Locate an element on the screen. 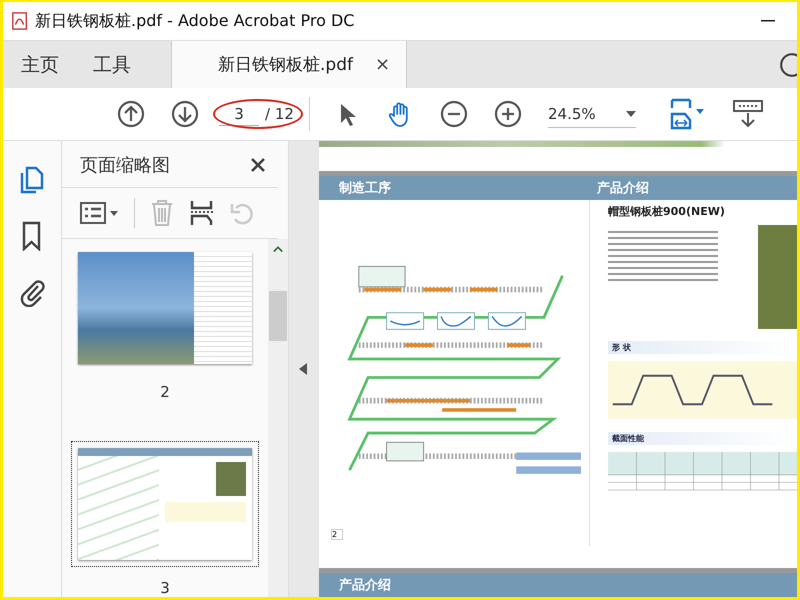 Image resolution: width=800 pixels, height=600 pixels. section-heading: 制造工序 is located at coordinates (365, 188).